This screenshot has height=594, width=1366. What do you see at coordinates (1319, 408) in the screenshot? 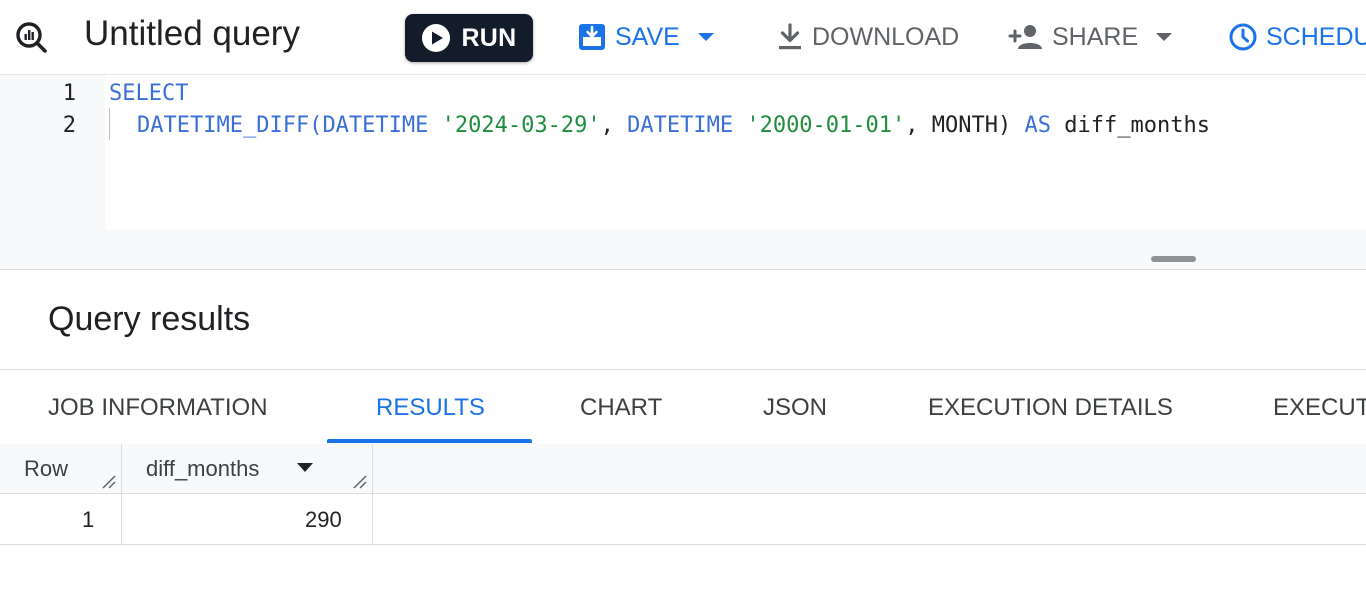
I see `tab-execution-graph: EXECUT` at bounding box center [1319, 408].